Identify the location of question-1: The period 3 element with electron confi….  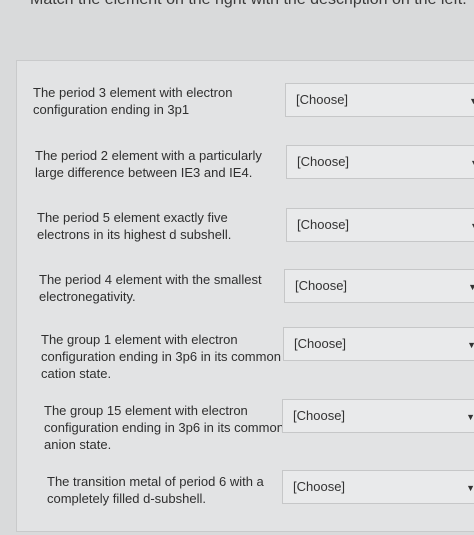
(133, 101).